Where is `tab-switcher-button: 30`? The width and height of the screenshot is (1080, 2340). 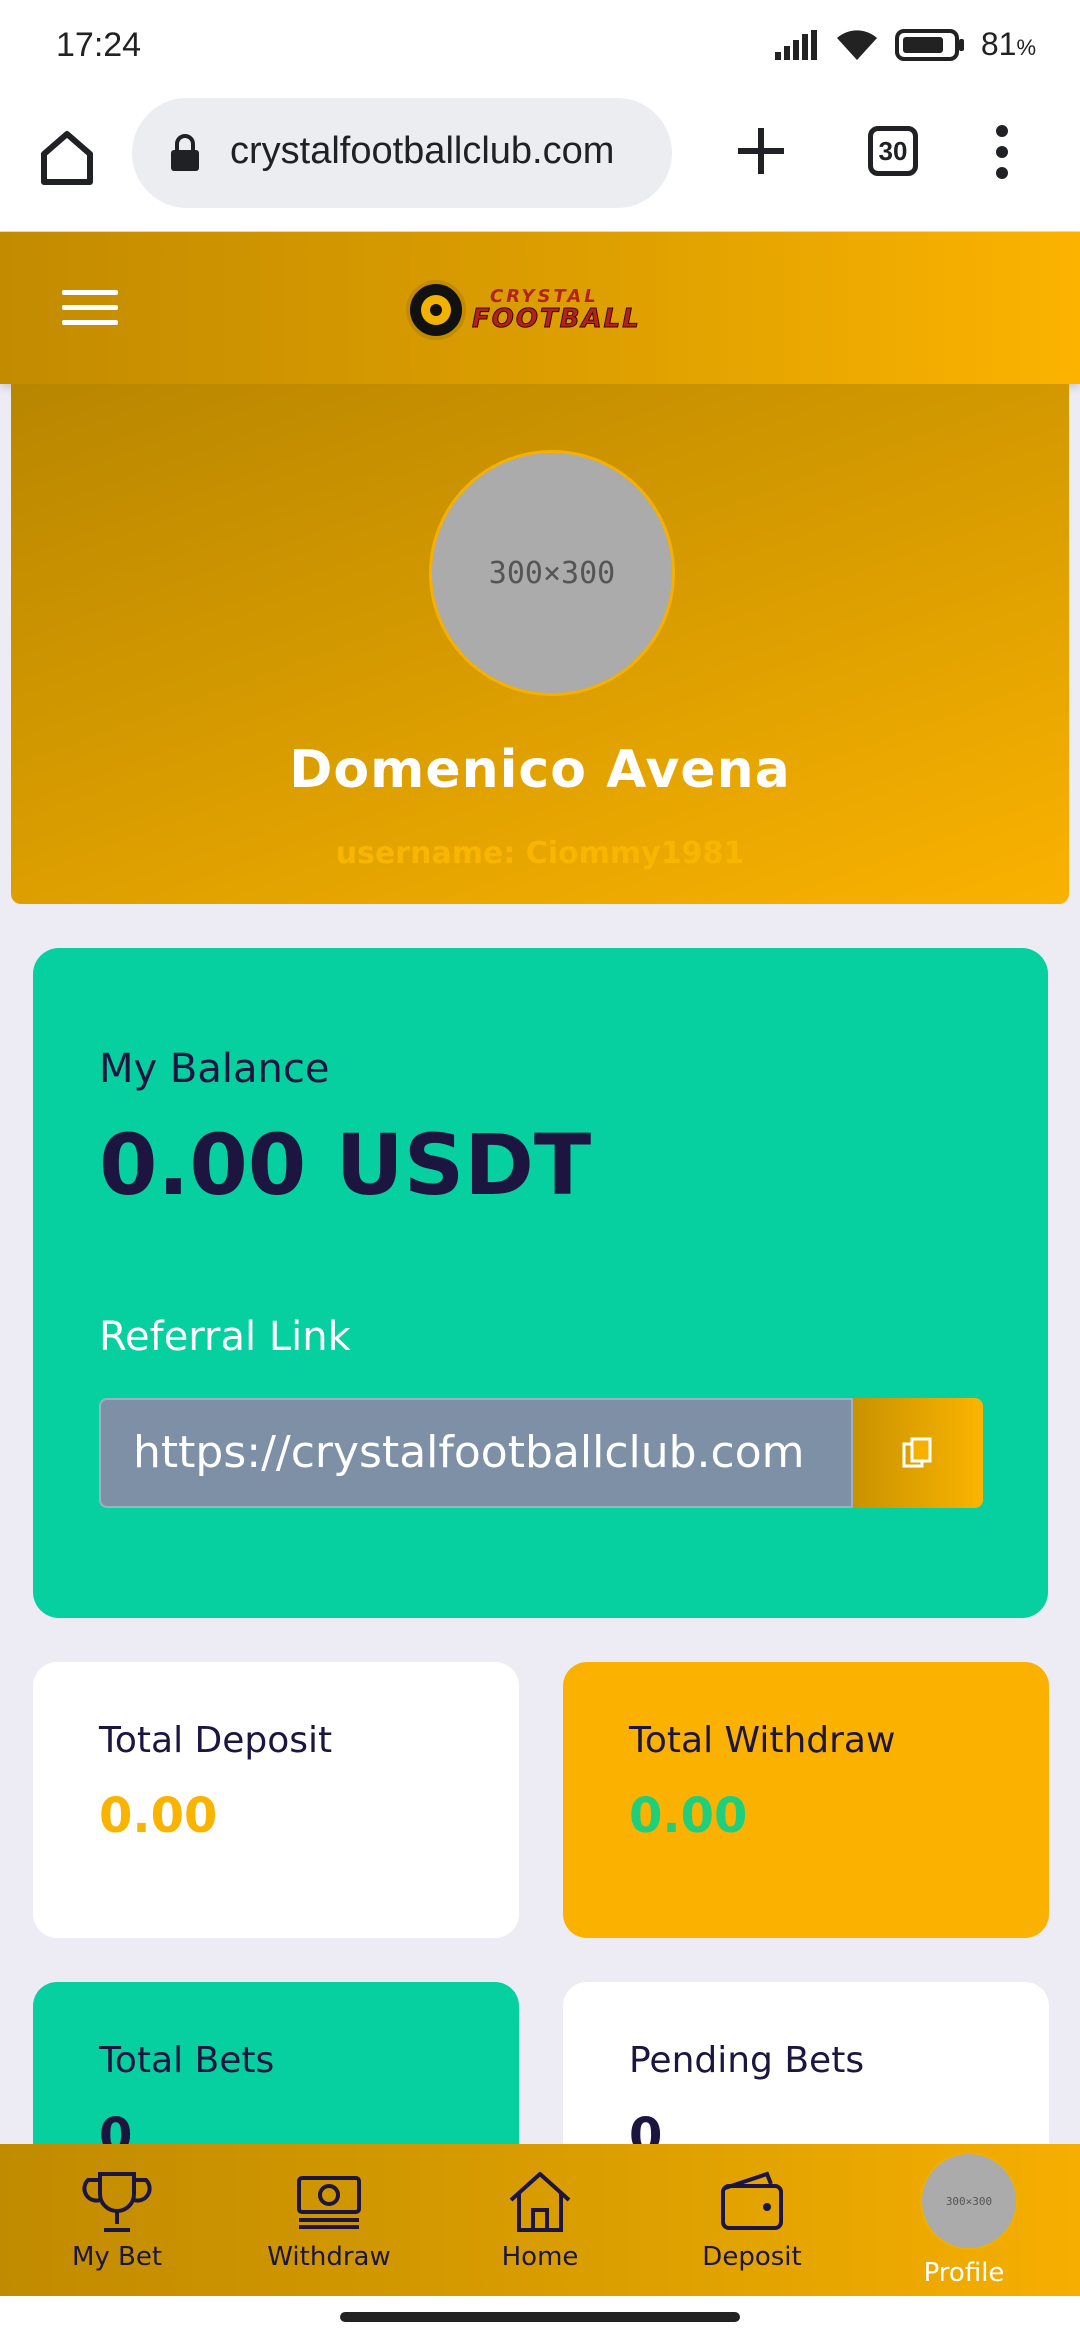 tab-switcher-button: 30 is located at coordinates (893, 151).